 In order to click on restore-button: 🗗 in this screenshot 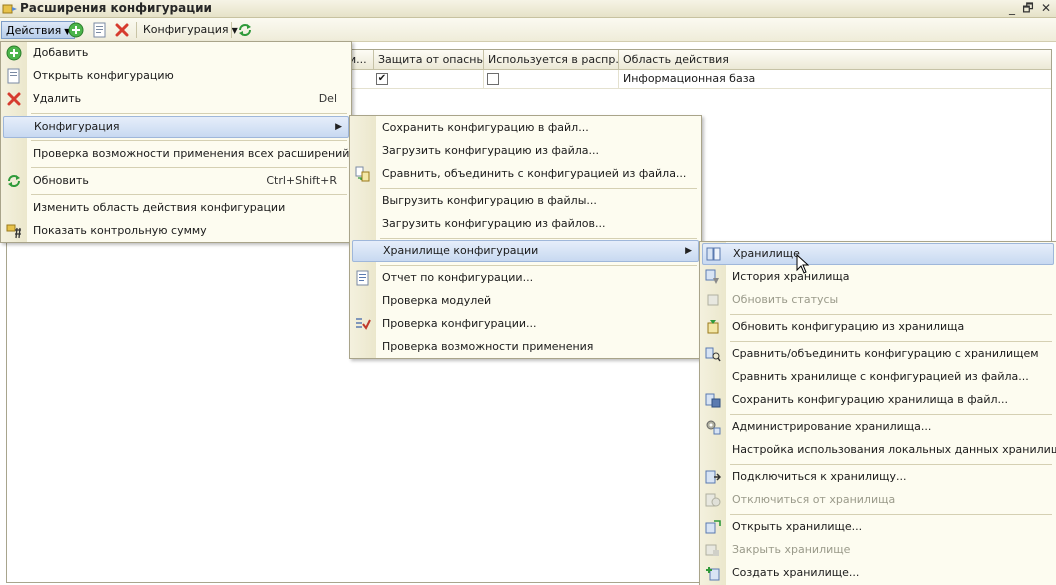, I will do `click(1028, 8)`.